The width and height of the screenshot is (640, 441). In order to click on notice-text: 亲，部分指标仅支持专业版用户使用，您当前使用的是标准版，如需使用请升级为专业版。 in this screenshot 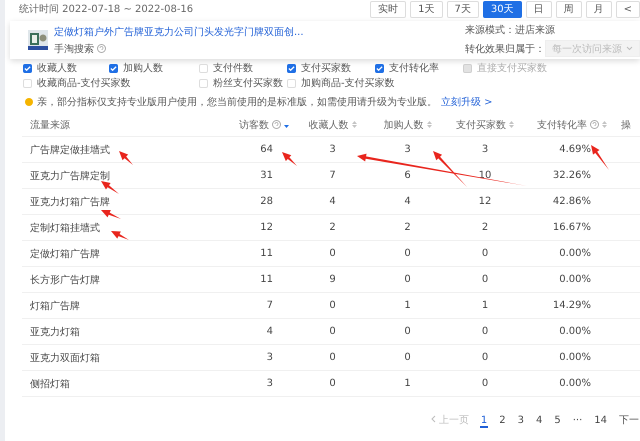, I will do `click(237, 102)`.